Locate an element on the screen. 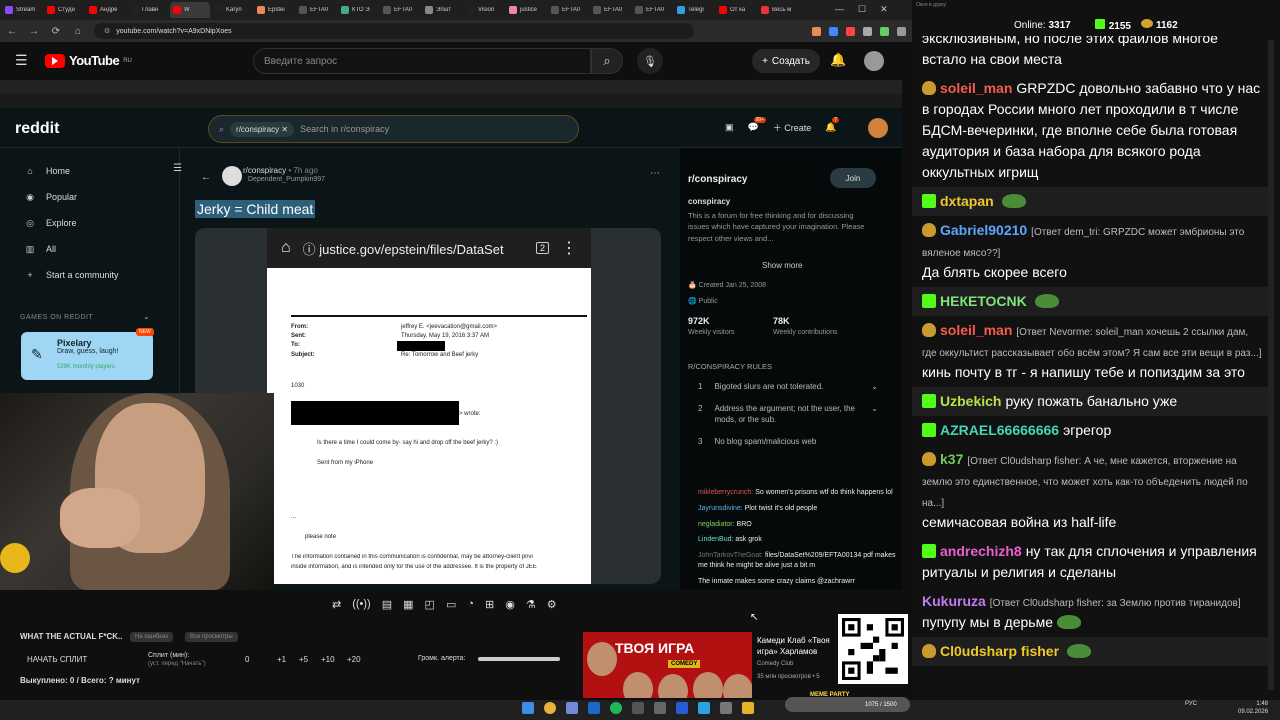 The height and width of the screenshot is (720, 1280). add-10-button: +10 is located at coordinates (328, 659).